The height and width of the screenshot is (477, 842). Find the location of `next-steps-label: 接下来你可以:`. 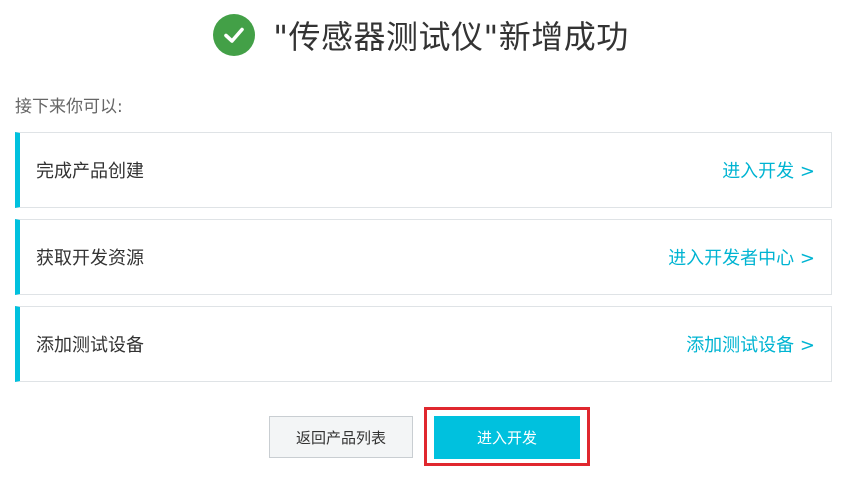

next-steps-label: 接下来你可以: is located at coordinates (69, 107).